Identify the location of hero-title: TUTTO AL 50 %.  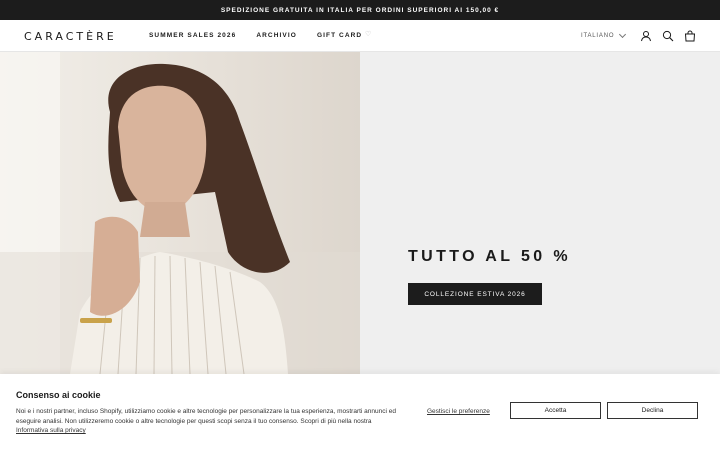
(490, 256).